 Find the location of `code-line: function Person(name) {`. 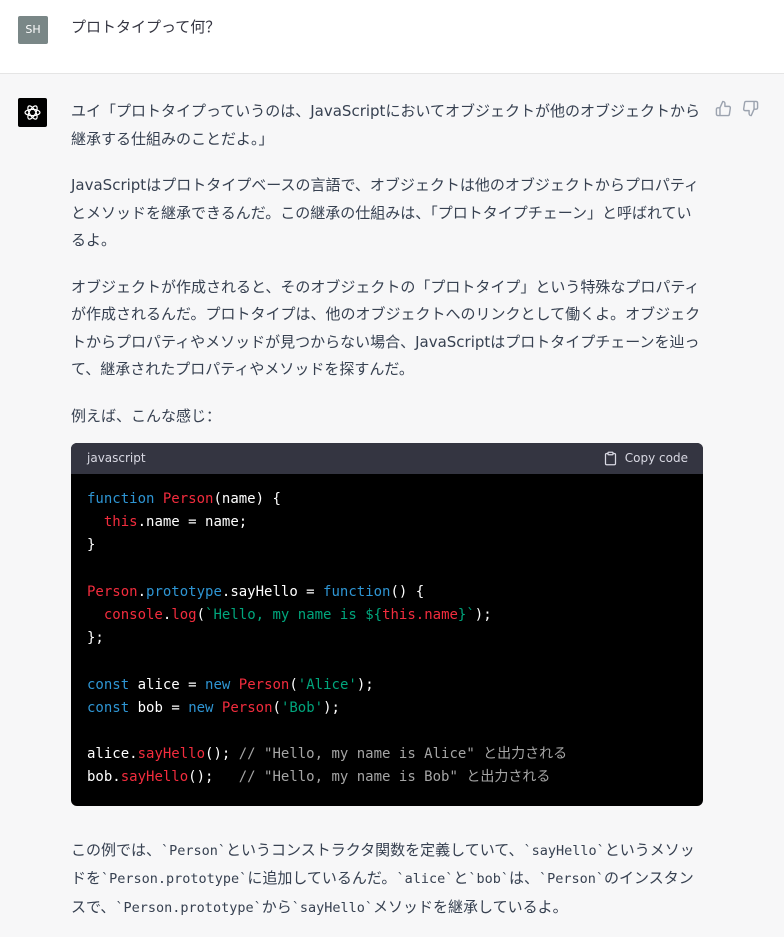

code-line: function Person(name) { is located at coordinates (184, 499).